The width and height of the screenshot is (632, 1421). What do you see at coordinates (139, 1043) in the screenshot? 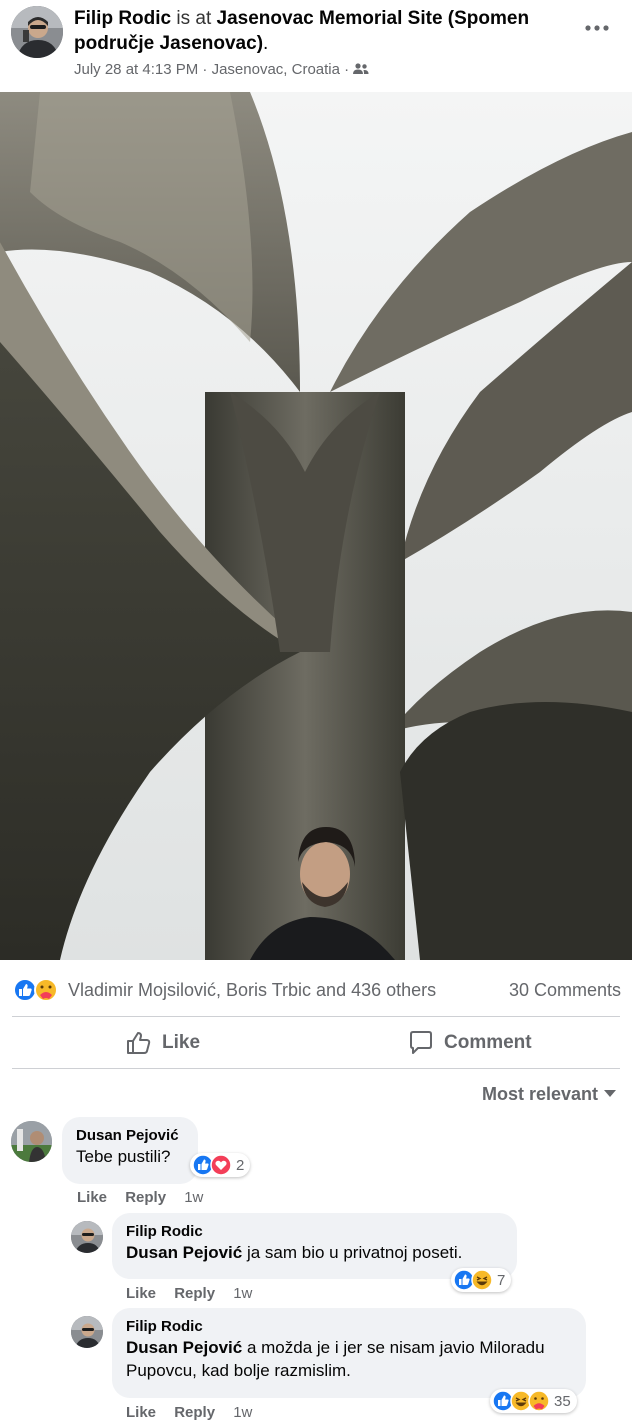
I see `thumbs-up-icon` at bounding box center [139, 1043].